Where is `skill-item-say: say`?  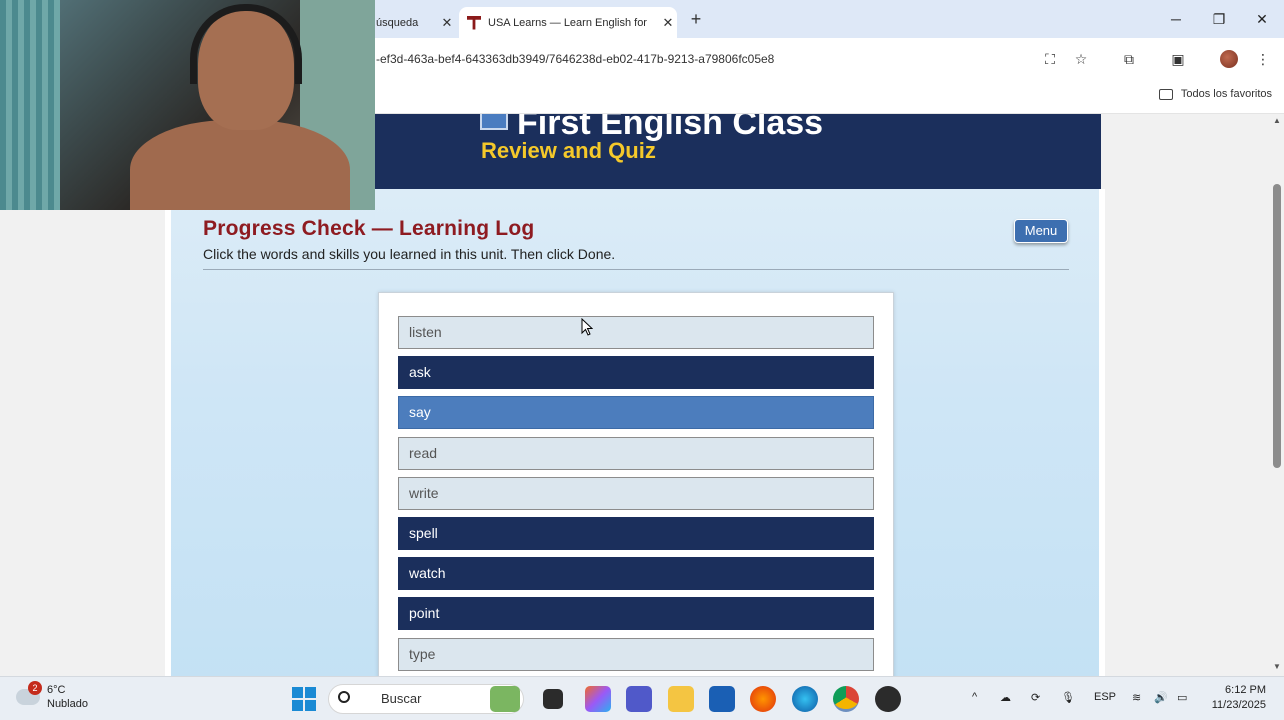
skill-item-say: say is located at coordinates (636, 412).